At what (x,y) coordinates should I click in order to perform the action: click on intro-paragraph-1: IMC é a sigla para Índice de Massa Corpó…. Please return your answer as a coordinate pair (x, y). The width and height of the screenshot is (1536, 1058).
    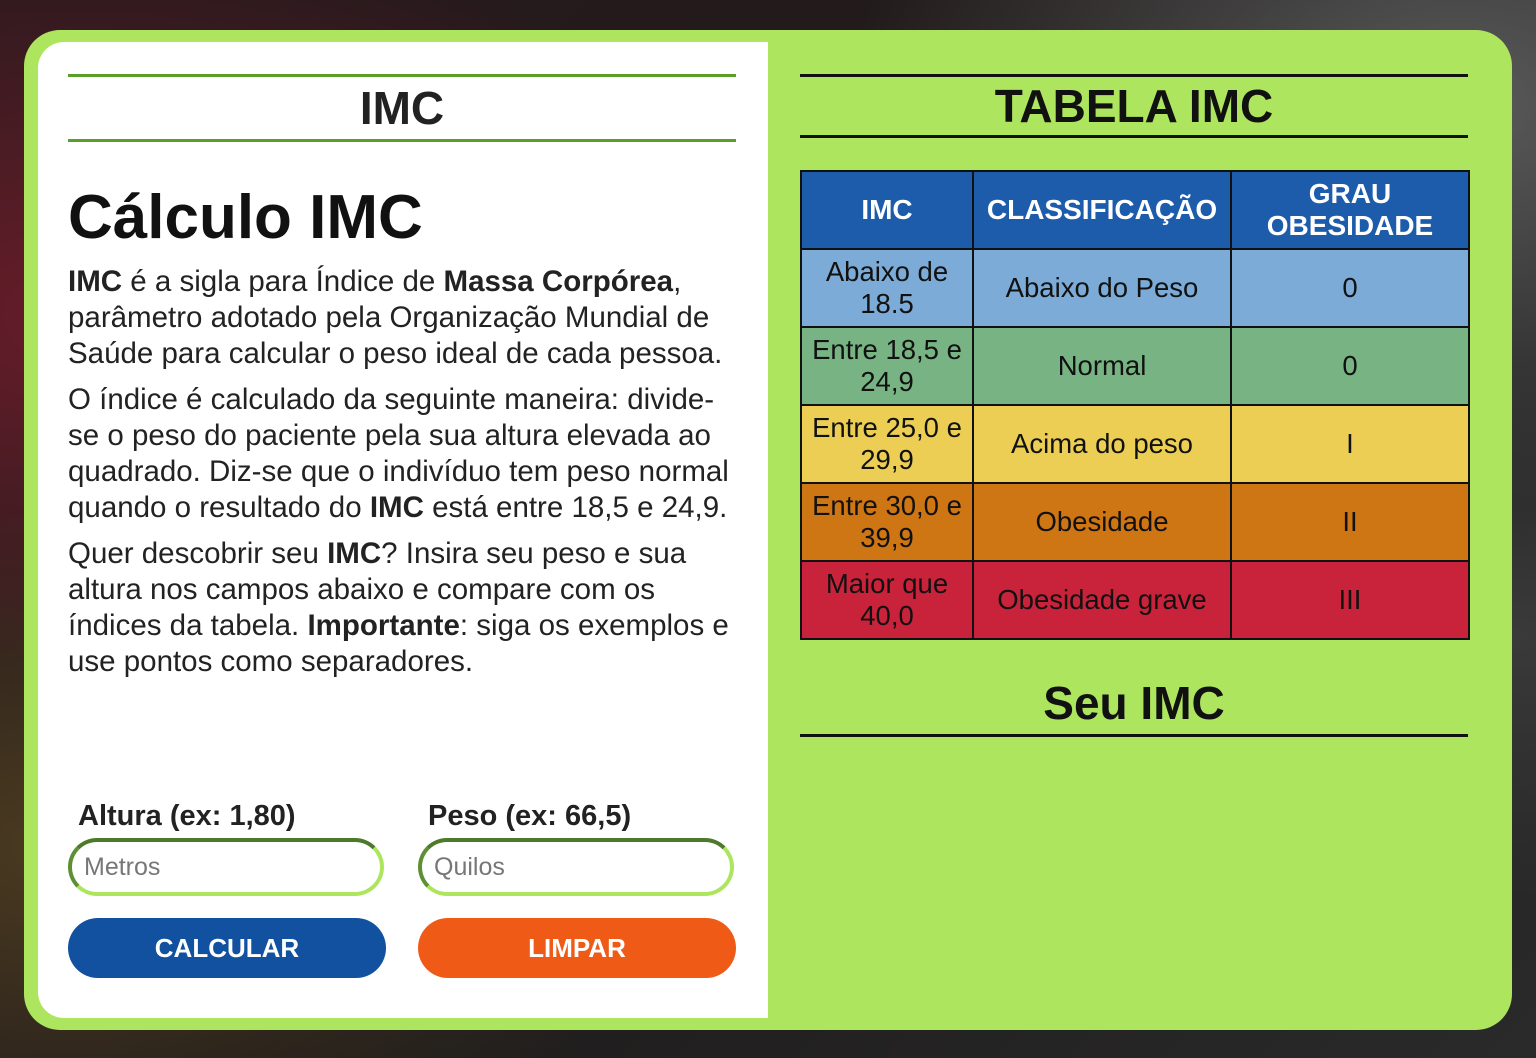
    Looking at the image, I should click on (404, 318).